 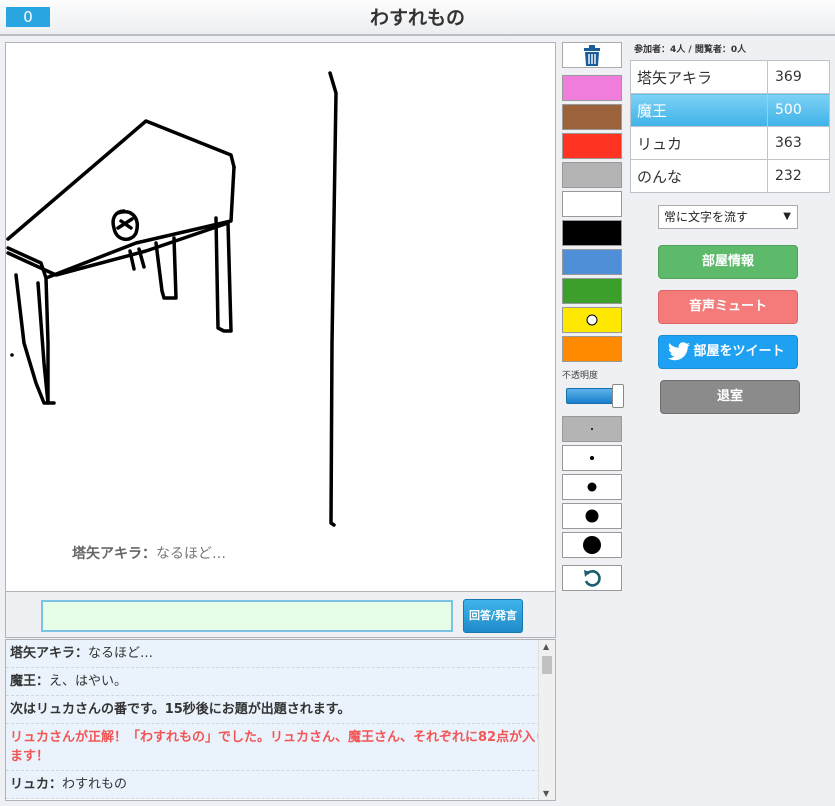 I want to click on opacity-track, so click(x=591, y=396).